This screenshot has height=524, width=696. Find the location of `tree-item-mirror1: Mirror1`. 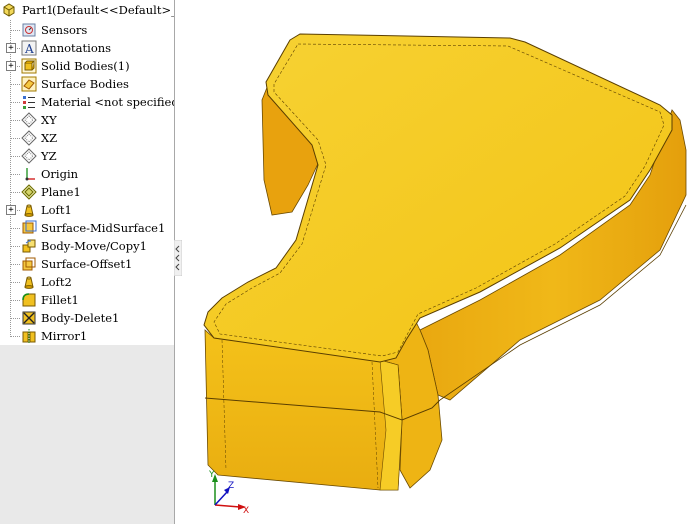

tree-item-mirror1: Mirror1 is located at coordinates (87, 336).